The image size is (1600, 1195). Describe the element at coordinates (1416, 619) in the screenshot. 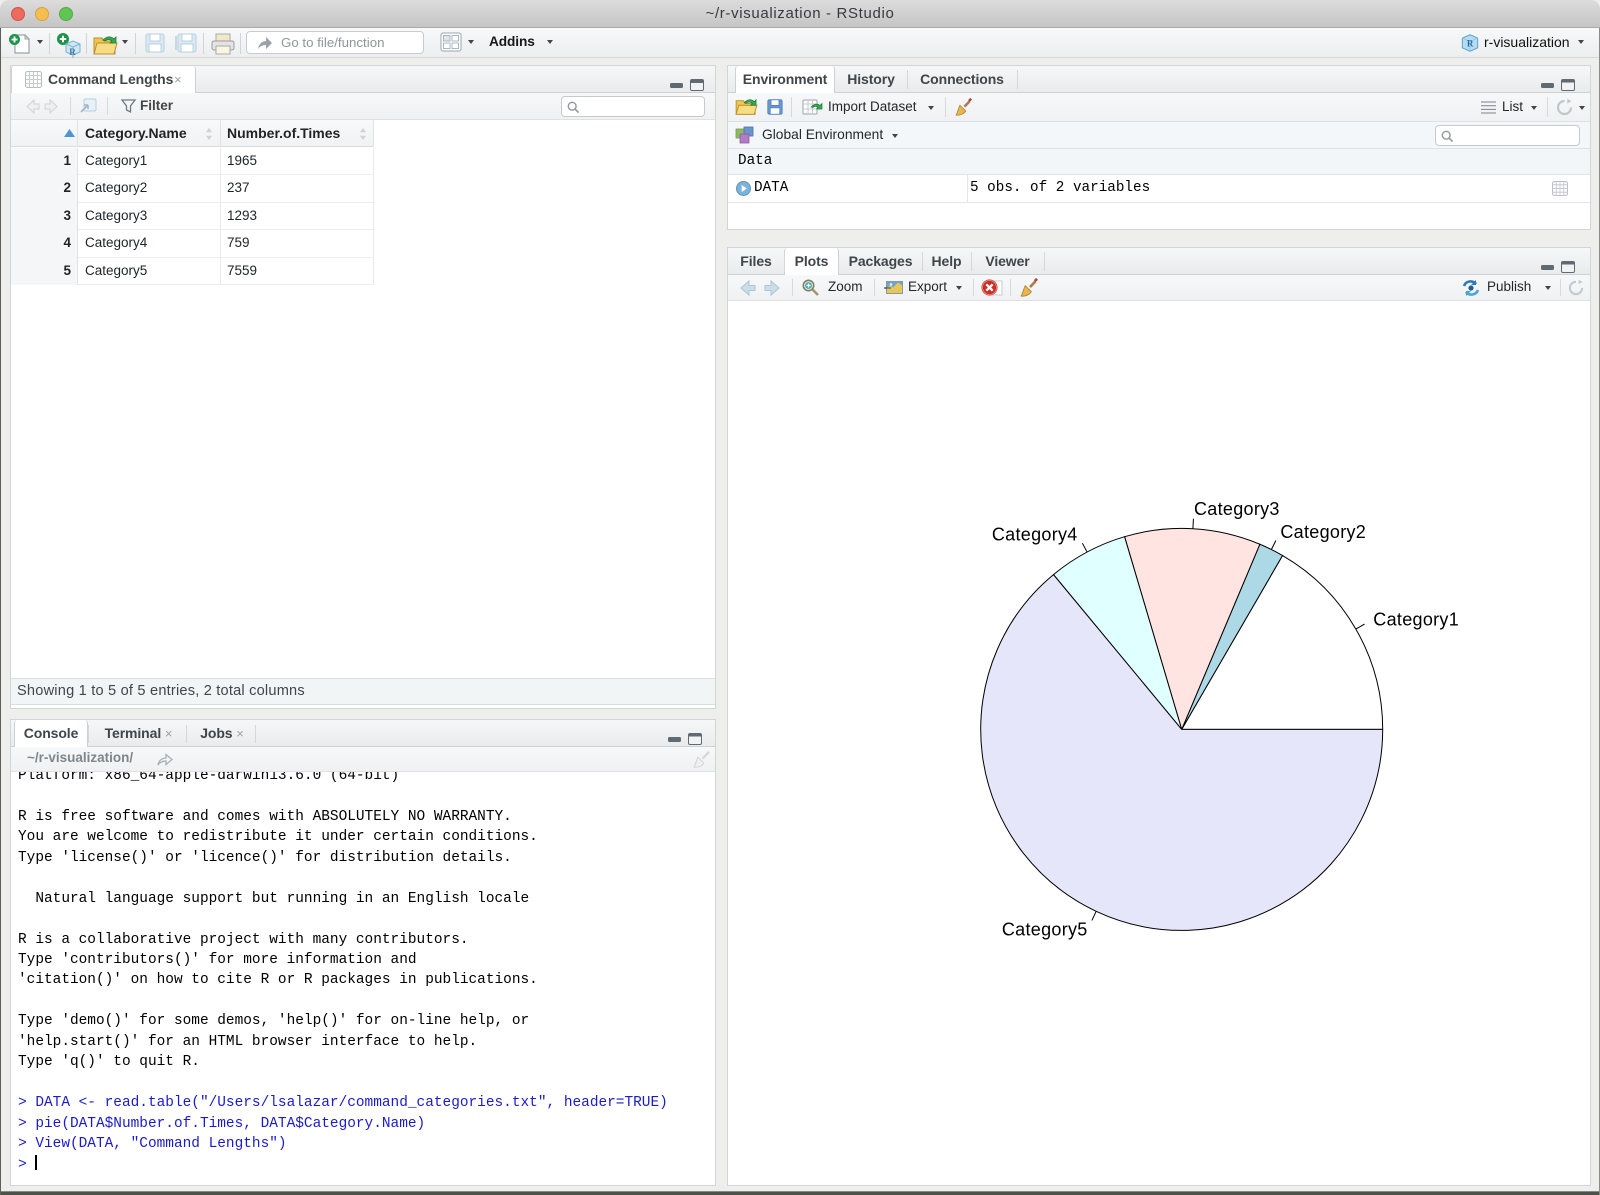

I see `svg-text: Category1` at that location.